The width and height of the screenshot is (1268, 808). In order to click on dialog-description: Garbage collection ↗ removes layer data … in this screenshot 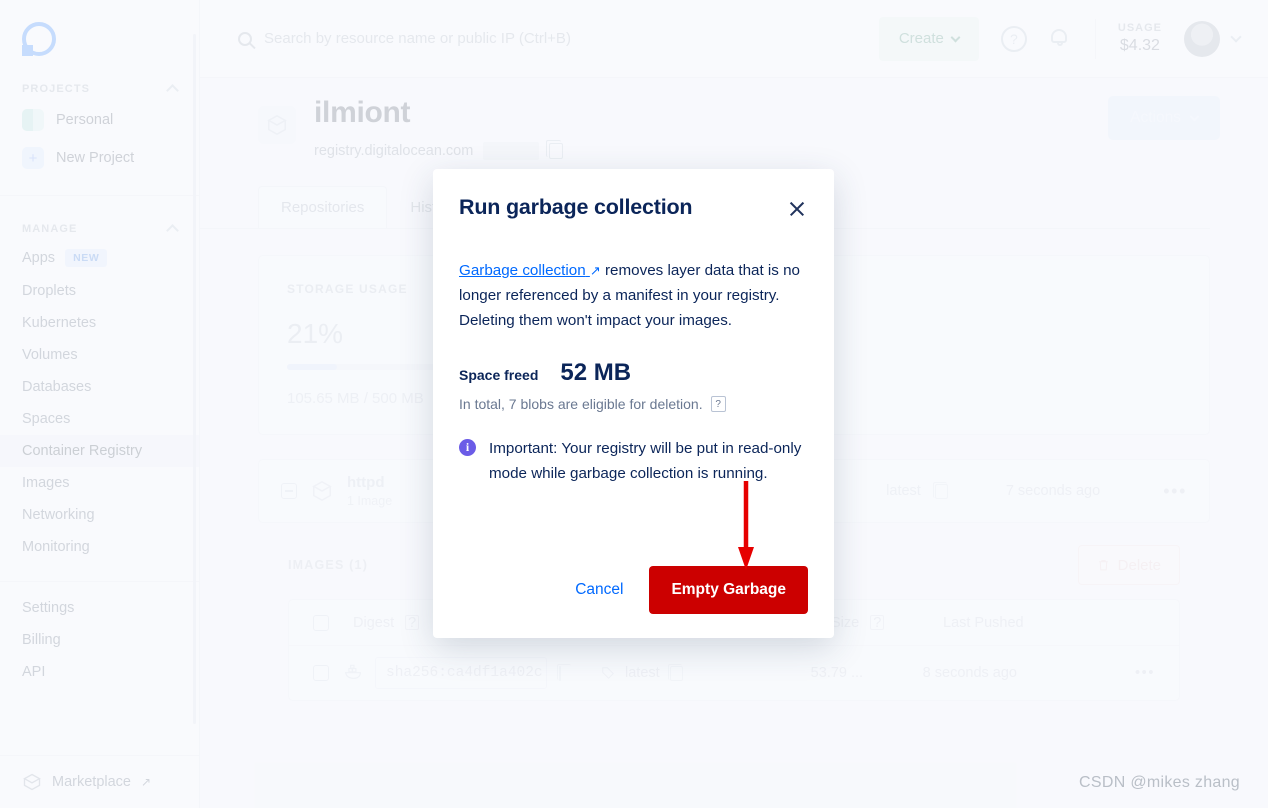, I will do `click(633, 295)`.